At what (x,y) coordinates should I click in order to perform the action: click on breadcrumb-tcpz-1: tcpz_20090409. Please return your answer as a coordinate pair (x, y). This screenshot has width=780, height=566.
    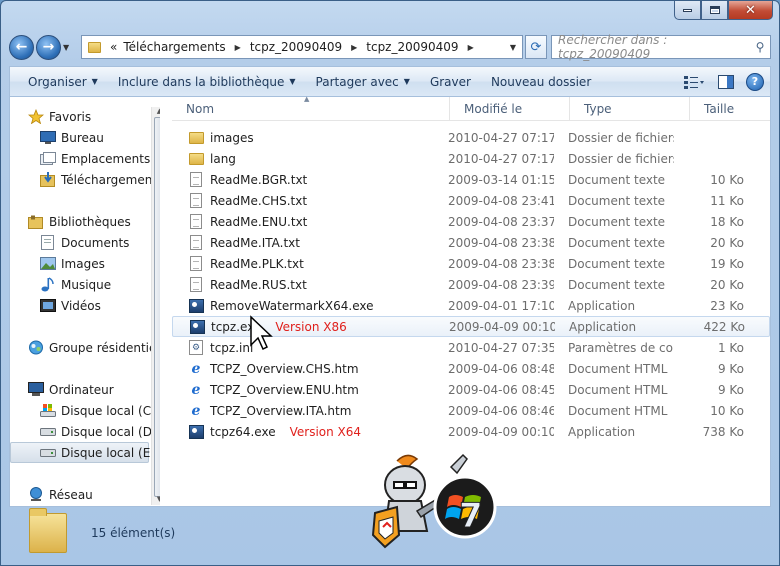
    Looking at the image, I should click on (296, 47).